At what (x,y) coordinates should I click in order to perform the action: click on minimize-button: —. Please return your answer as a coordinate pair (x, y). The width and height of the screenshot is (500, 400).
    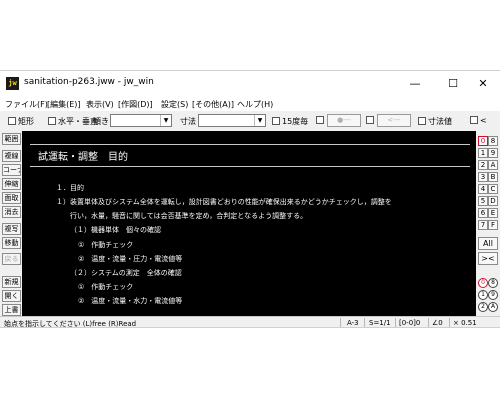
    Looking at the image, I should click on (415, 83).